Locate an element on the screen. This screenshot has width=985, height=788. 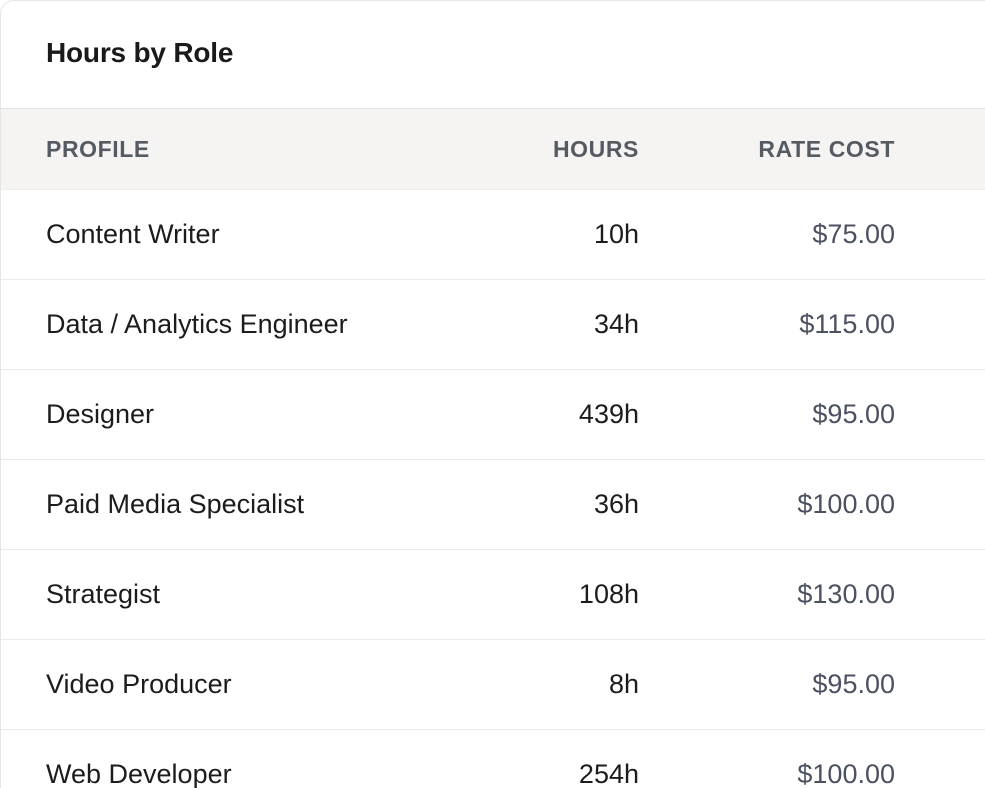
table-row: Video Producer 8h $95.00 is located at coordinates (493, 685).